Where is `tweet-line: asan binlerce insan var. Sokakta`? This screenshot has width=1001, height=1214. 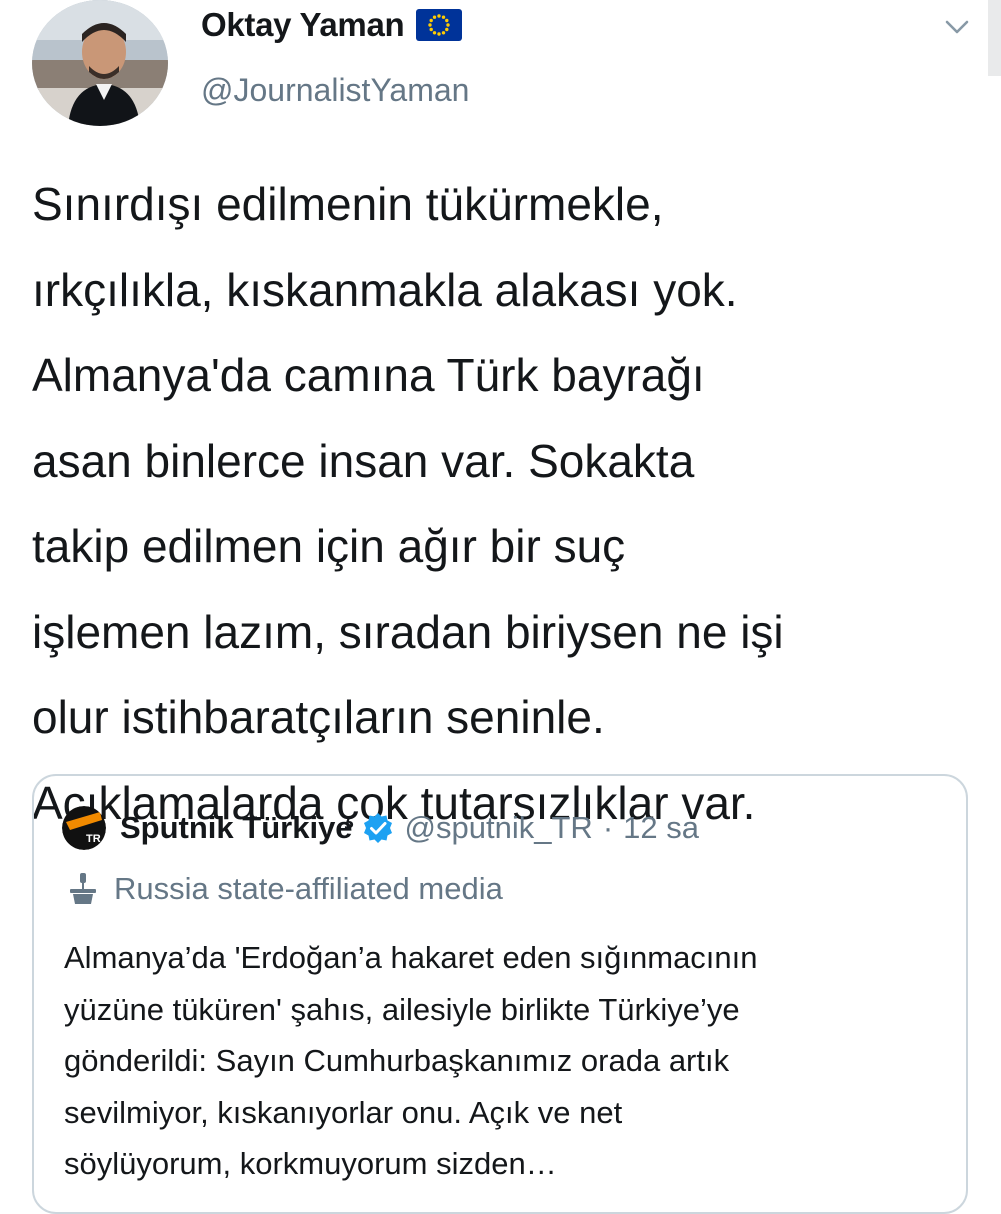
tweet-line: asan binlerce insan var. Sokakta is located at coordinates (363, 460).